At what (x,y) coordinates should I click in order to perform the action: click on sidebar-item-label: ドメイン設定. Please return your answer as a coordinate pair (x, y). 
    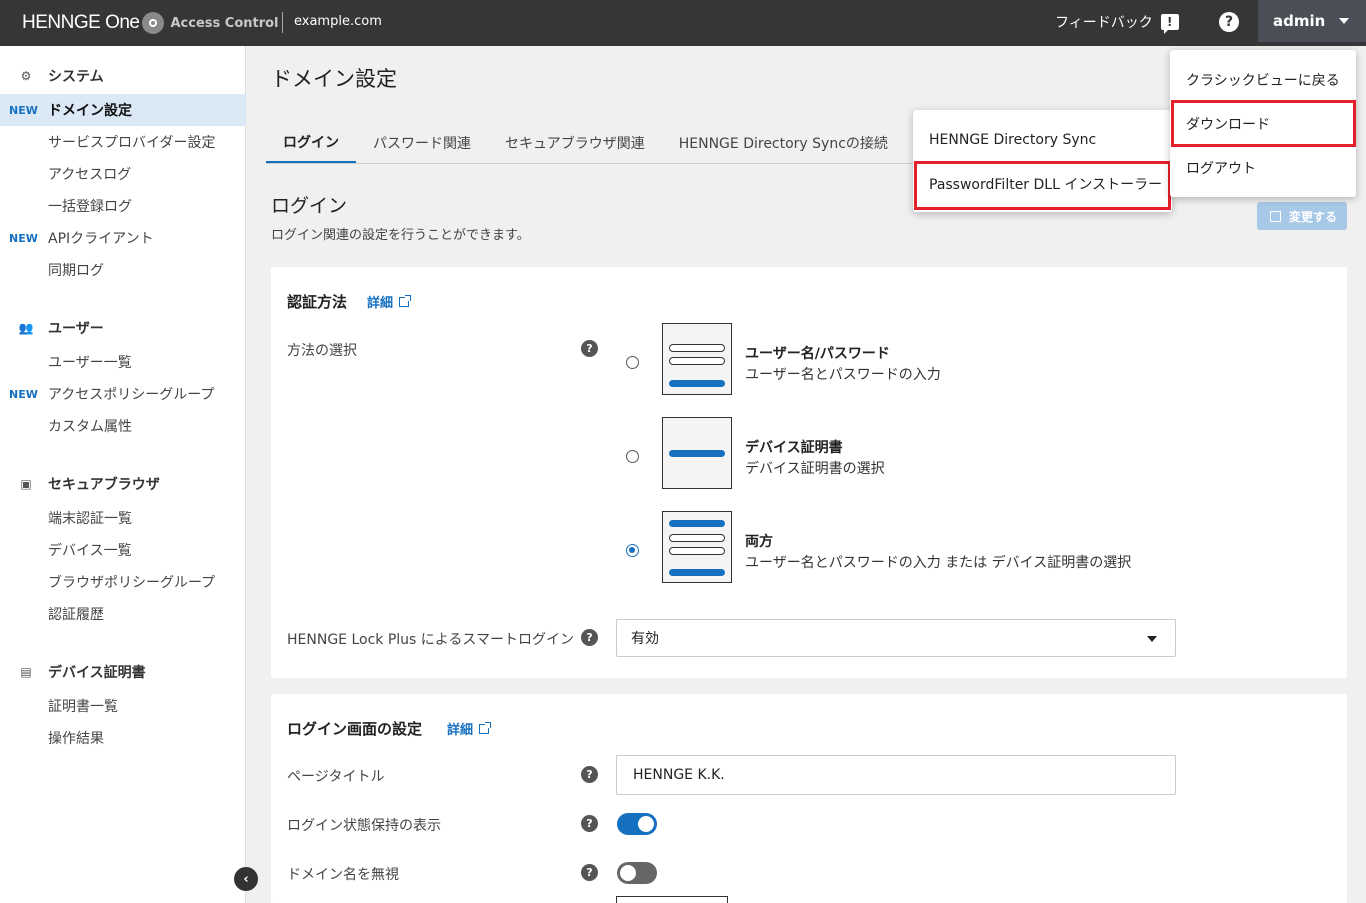
    Looking at the image, I should click on (90, 111).